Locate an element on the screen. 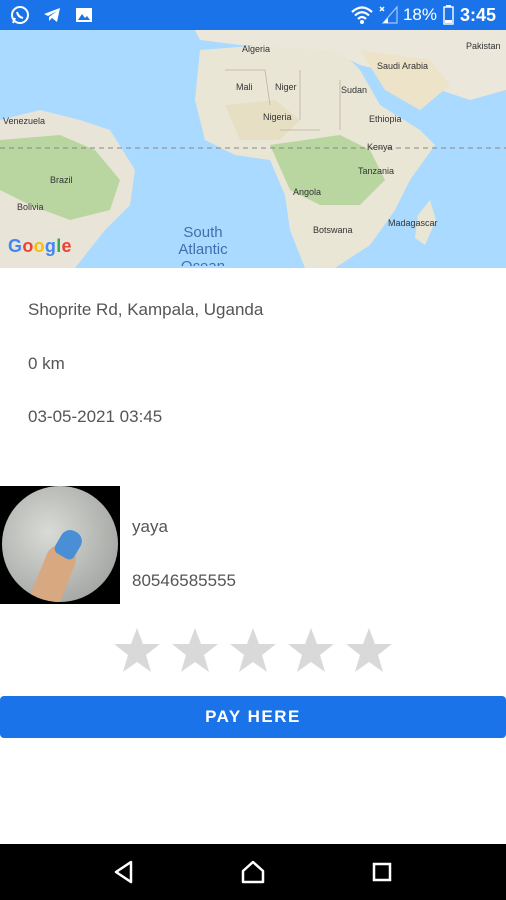 The image size is (506, 900). driver-phone: 80546585555 is located at coordinates (184, 581).